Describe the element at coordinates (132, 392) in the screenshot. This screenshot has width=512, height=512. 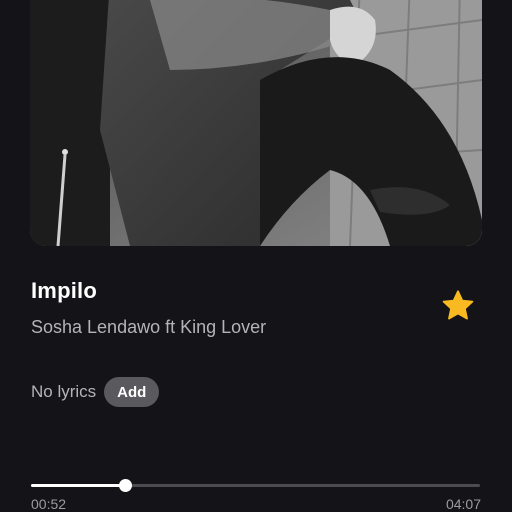
I see `add-lyrics-button: Add` at that location.